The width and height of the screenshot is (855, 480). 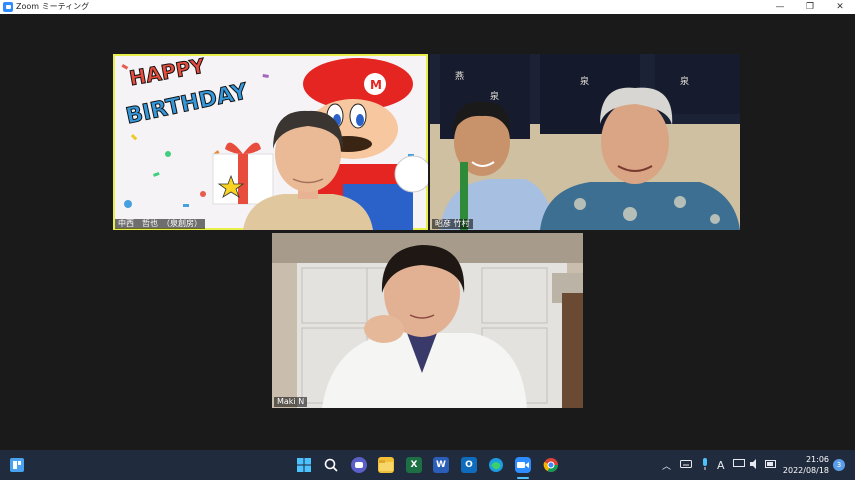 I want to click on video-tile-maki: Maki N, so click(x=427, y=320).